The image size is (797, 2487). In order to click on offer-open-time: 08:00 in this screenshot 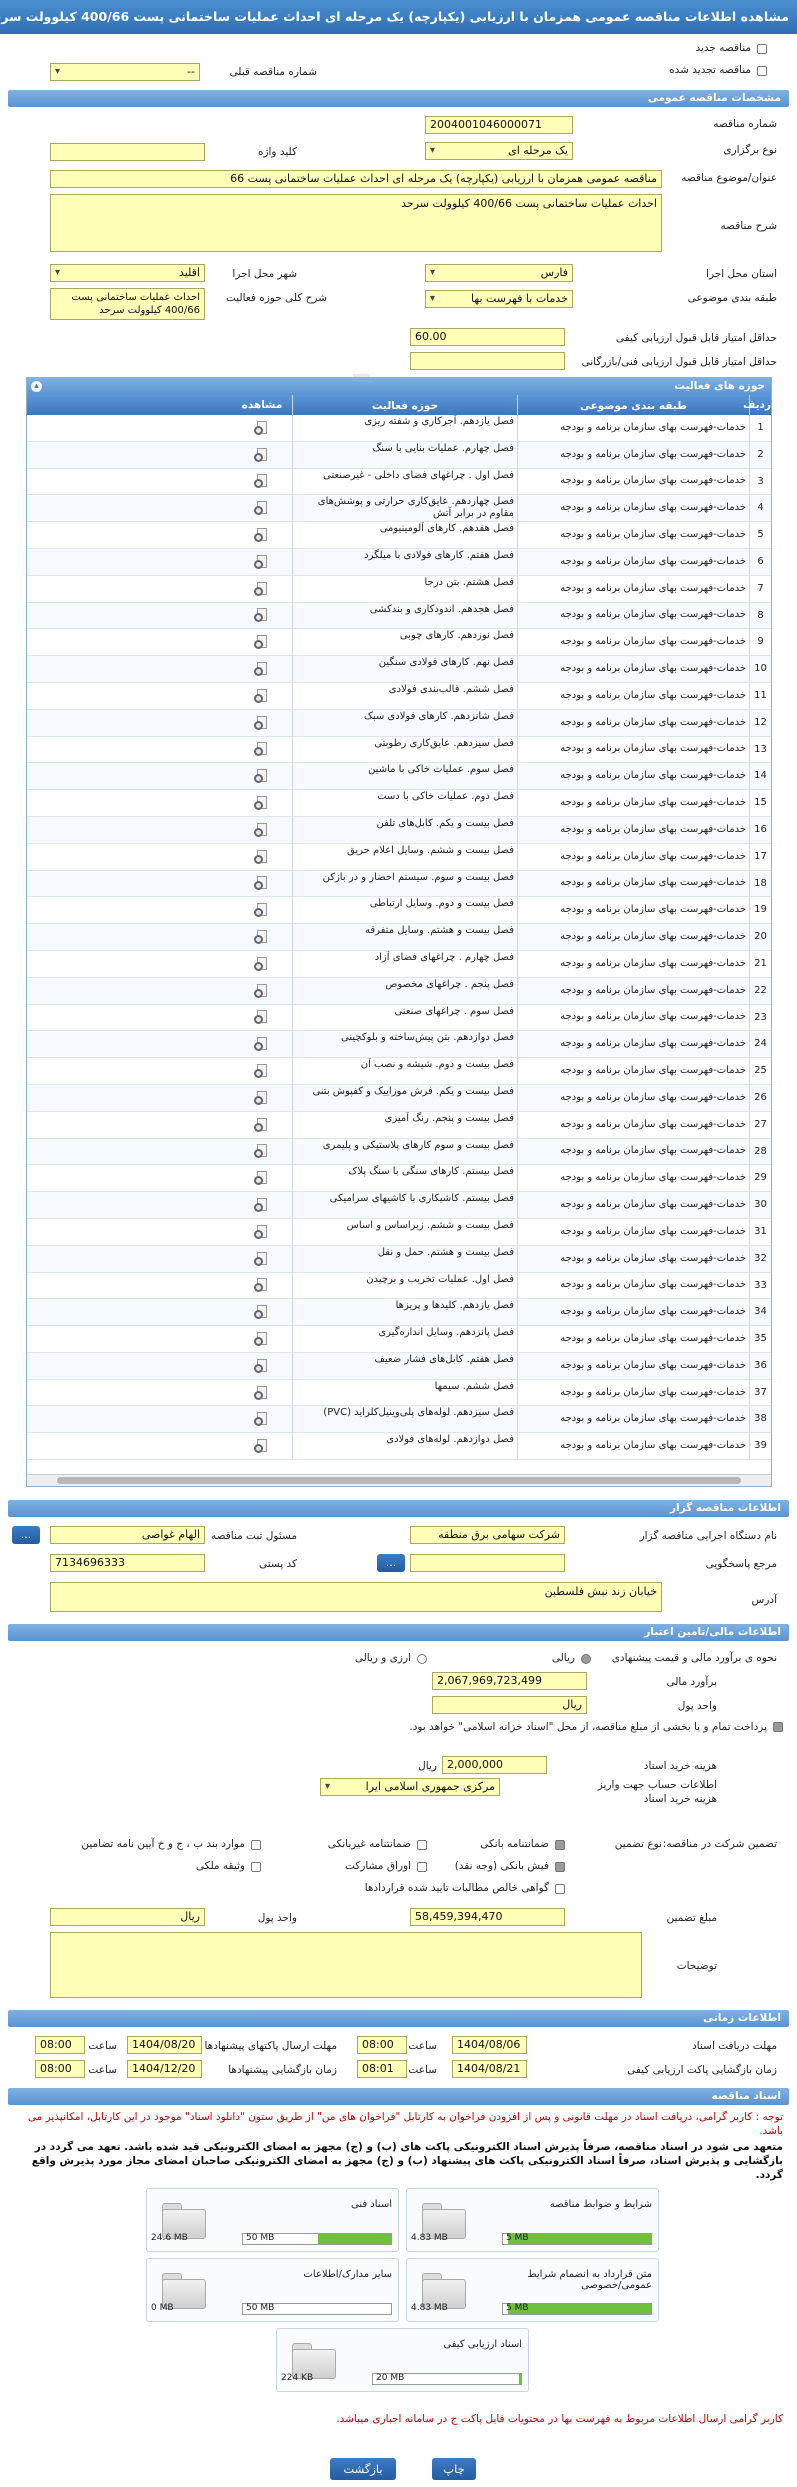, I will do `click(60, 2069)`.